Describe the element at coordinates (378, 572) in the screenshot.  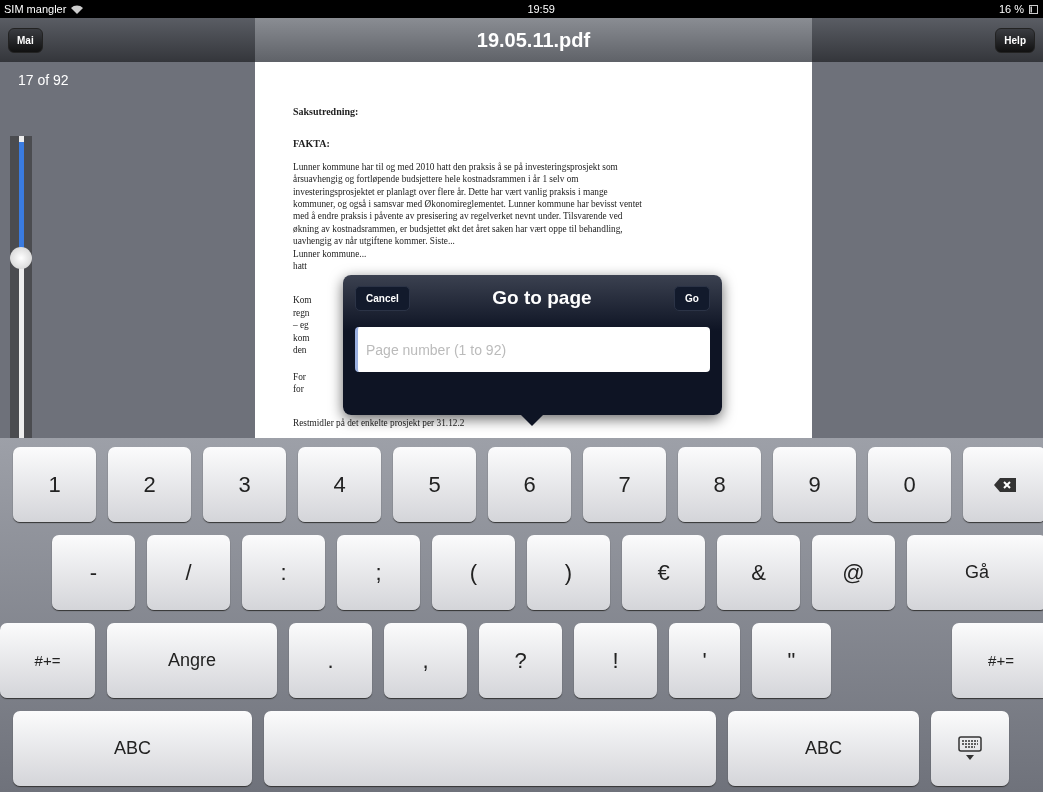
I see `keyboard-key: ;` at that location.